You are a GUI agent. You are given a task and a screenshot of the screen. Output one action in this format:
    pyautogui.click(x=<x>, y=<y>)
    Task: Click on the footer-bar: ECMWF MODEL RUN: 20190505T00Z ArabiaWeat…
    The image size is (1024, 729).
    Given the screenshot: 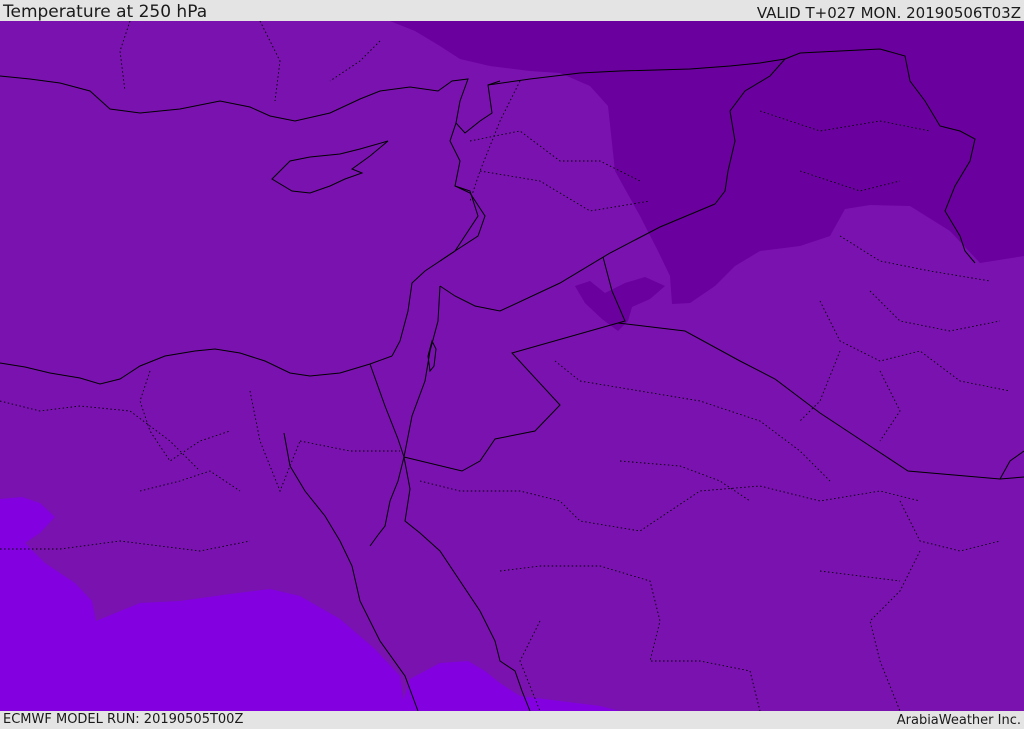 What is the action you would take?
    pyautogui.click(x=512, y=720)
    